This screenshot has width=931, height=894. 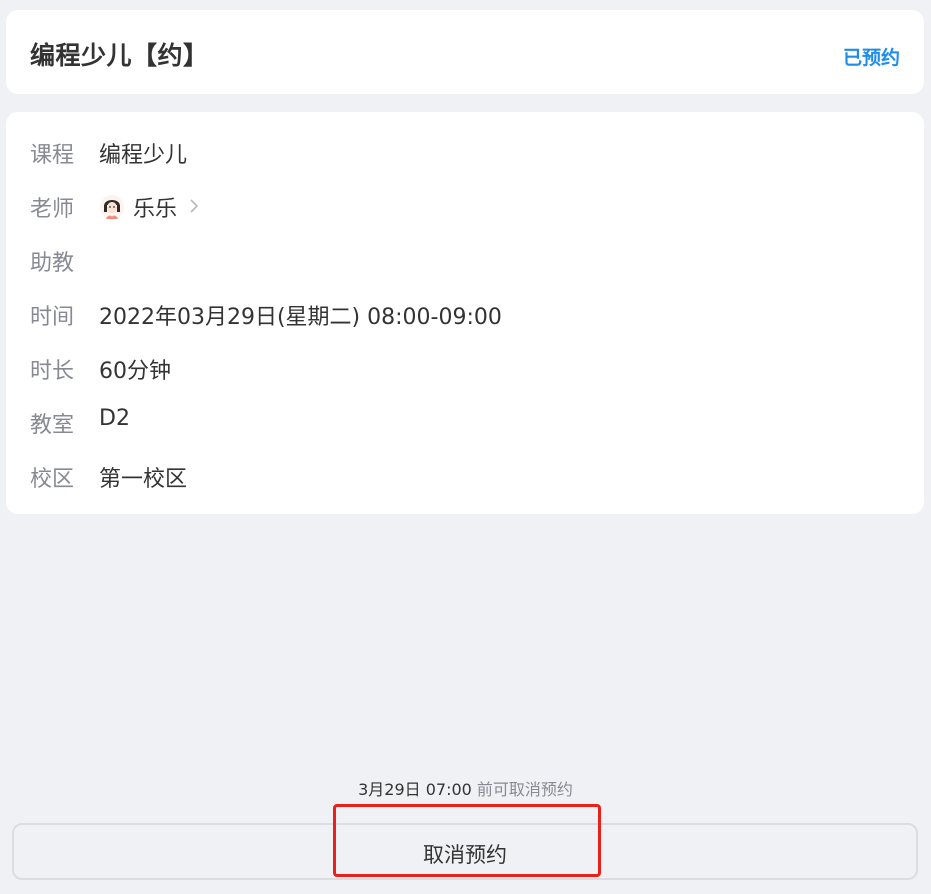 What do you see at coordinates (300, 317) in the screenshot?
I see `time-value: 2022年03月29日(星期二) 08:00-09:00` at bounding box center [300, 317].